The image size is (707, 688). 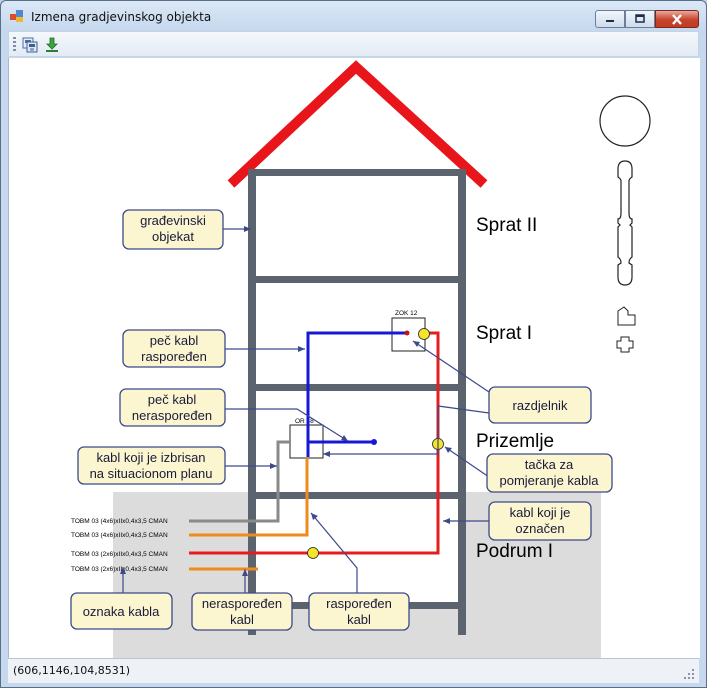 I want to click on callout-nerasporedjen-kabl: neraspoređen kabl, so click(x=242, y=611).